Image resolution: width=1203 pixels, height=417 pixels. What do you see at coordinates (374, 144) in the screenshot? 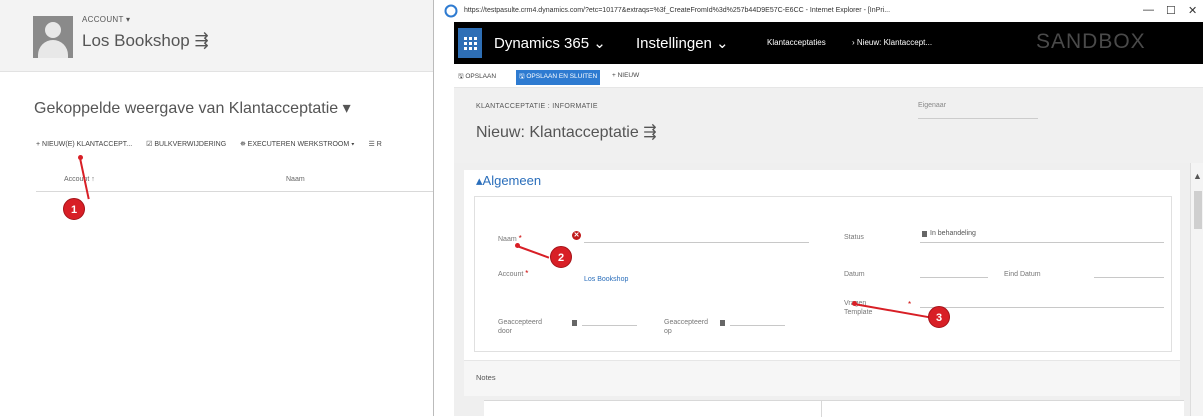
I see `report-button: ☰ R` at bounding box center [374, 144].